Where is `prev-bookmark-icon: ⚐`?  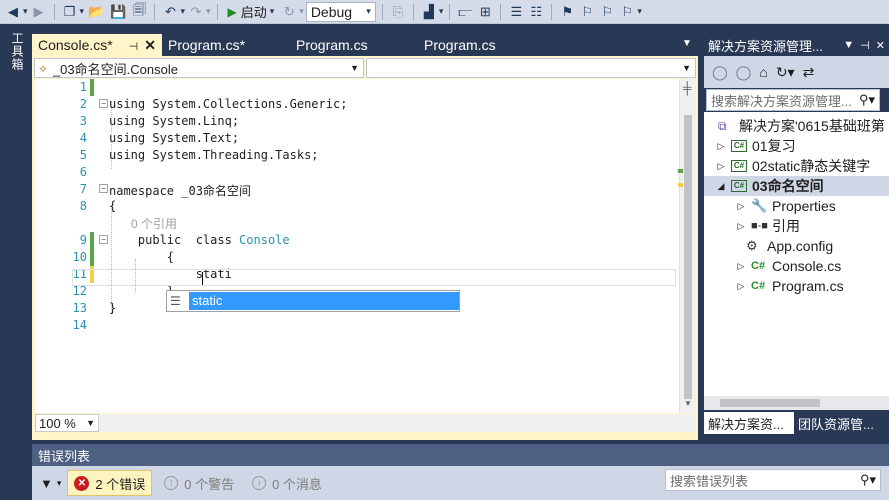 prev-bookmark-icon: ⚐ is located at coordinates (587, 12).